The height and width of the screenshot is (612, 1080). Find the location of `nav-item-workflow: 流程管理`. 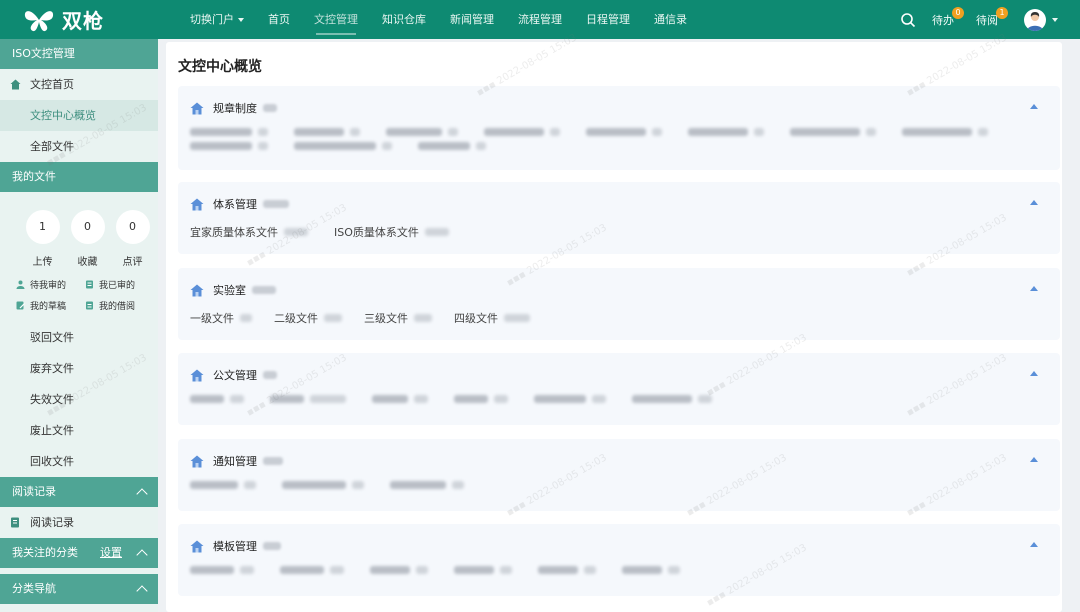

nav-item-workflow: 流程管理 is located at coordinates (540, 19).